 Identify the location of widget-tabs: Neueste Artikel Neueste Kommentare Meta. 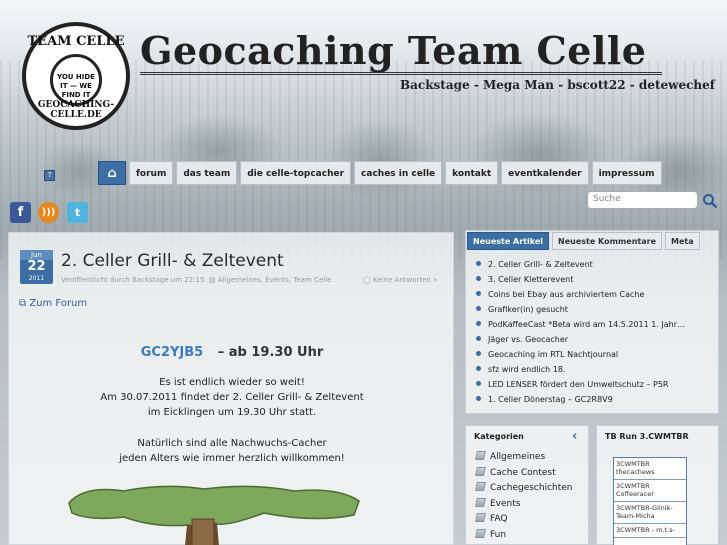
(583, 241).